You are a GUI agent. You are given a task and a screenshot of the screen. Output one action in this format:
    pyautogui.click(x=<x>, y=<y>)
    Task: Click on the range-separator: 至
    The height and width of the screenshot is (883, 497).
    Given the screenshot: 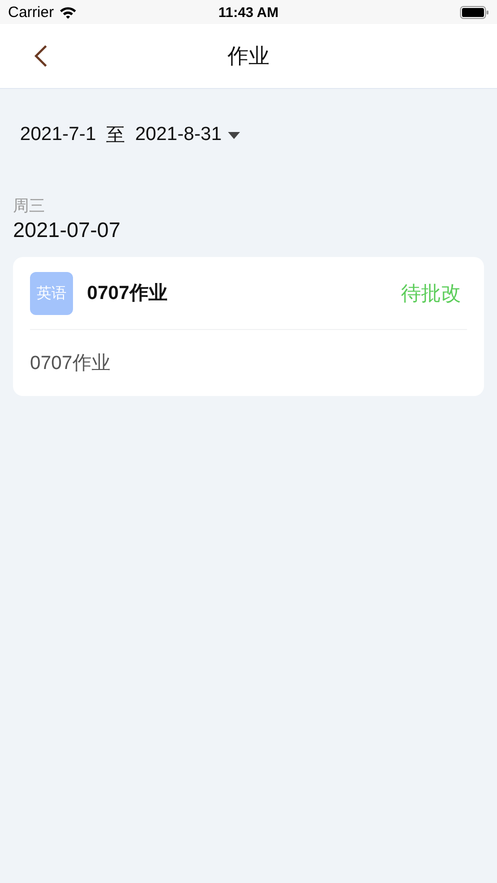 What is the action you would take?
    pyautogui.click(x=116, y=136)
    